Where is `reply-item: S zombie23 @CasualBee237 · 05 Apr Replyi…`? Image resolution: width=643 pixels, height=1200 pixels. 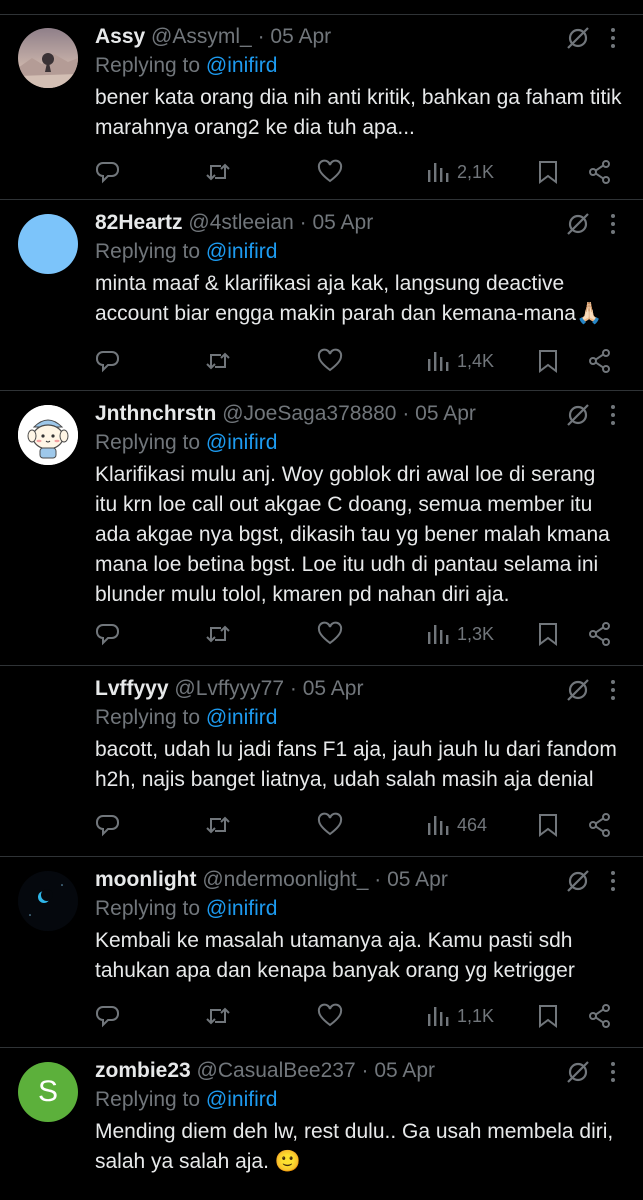
reply-item: S zombie23 @CasualBee237 · 05 Apr Replyi… is located at coordinates (321, 1124).